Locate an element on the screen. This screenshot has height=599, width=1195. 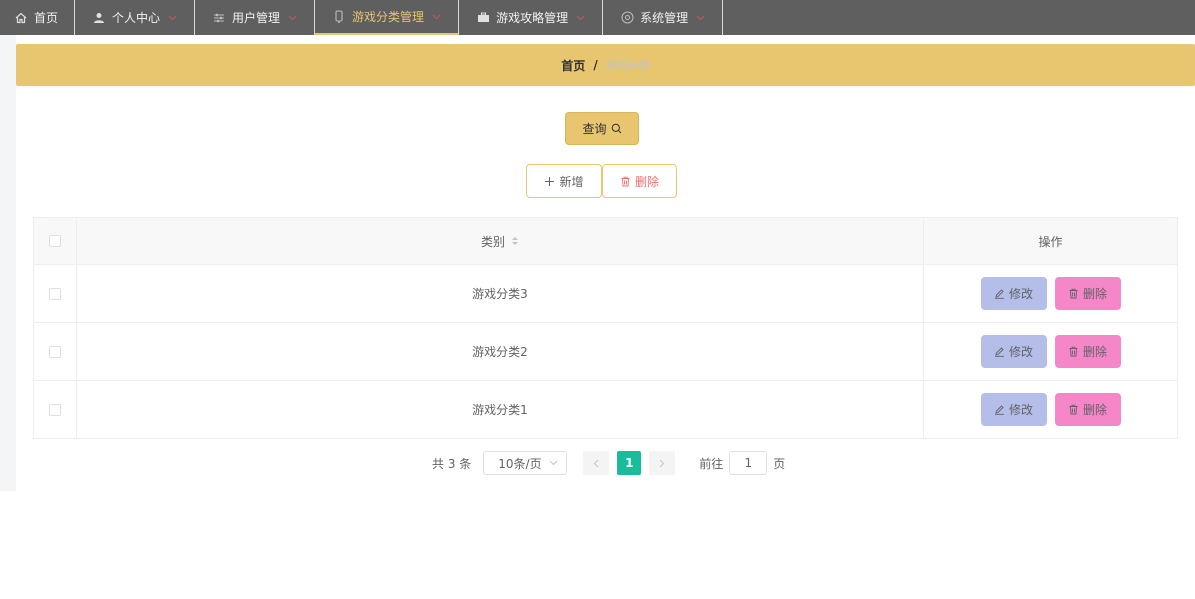
chevron-left-icon is located at coordinates (596, 463).